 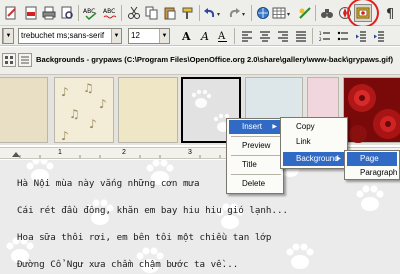 What do you see at coordinates (263, 13) in the screenshot?
I see `hyperlink-icon` at bounding box center [263, 13].